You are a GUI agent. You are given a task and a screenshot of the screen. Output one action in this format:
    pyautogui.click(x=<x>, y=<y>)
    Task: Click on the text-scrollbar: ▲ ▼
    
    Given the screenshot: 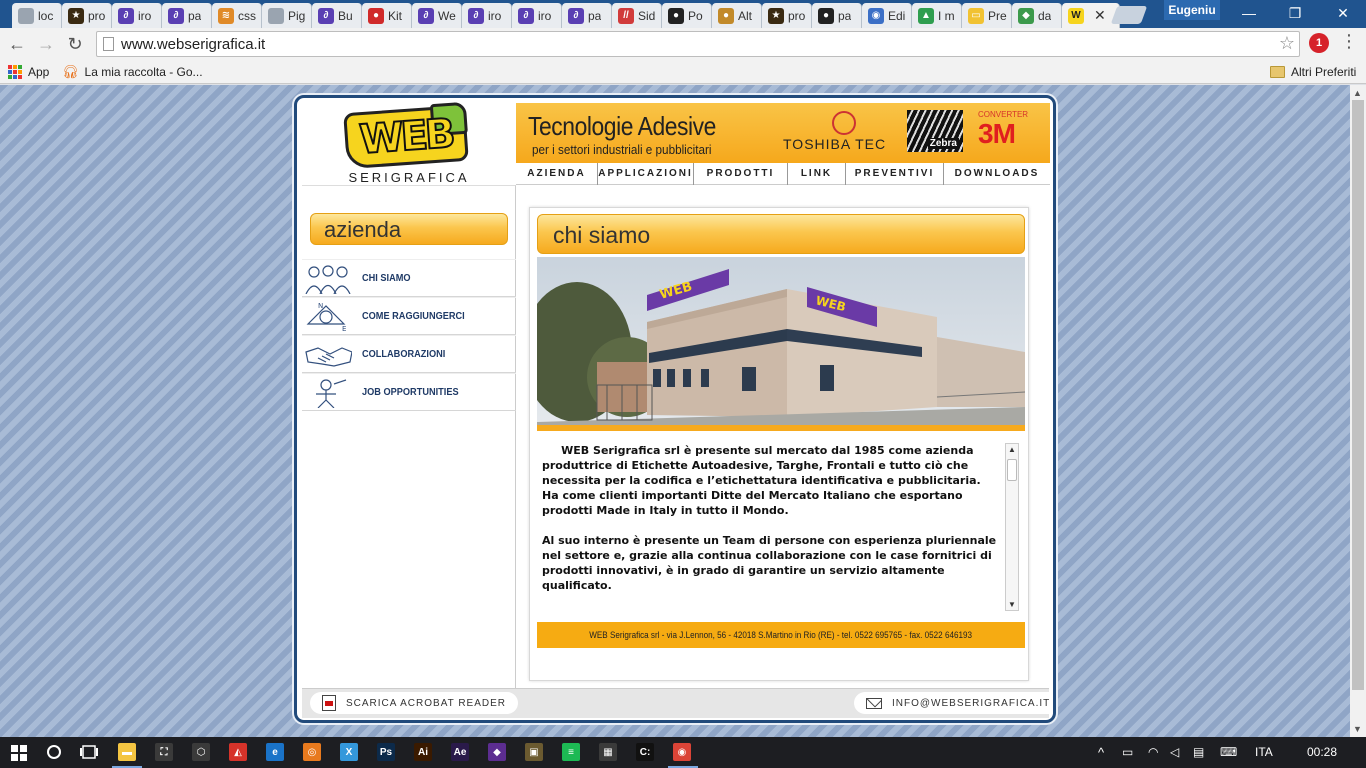 What is the action you would take?
    pyautogui.click(x=1012, y=527)
    